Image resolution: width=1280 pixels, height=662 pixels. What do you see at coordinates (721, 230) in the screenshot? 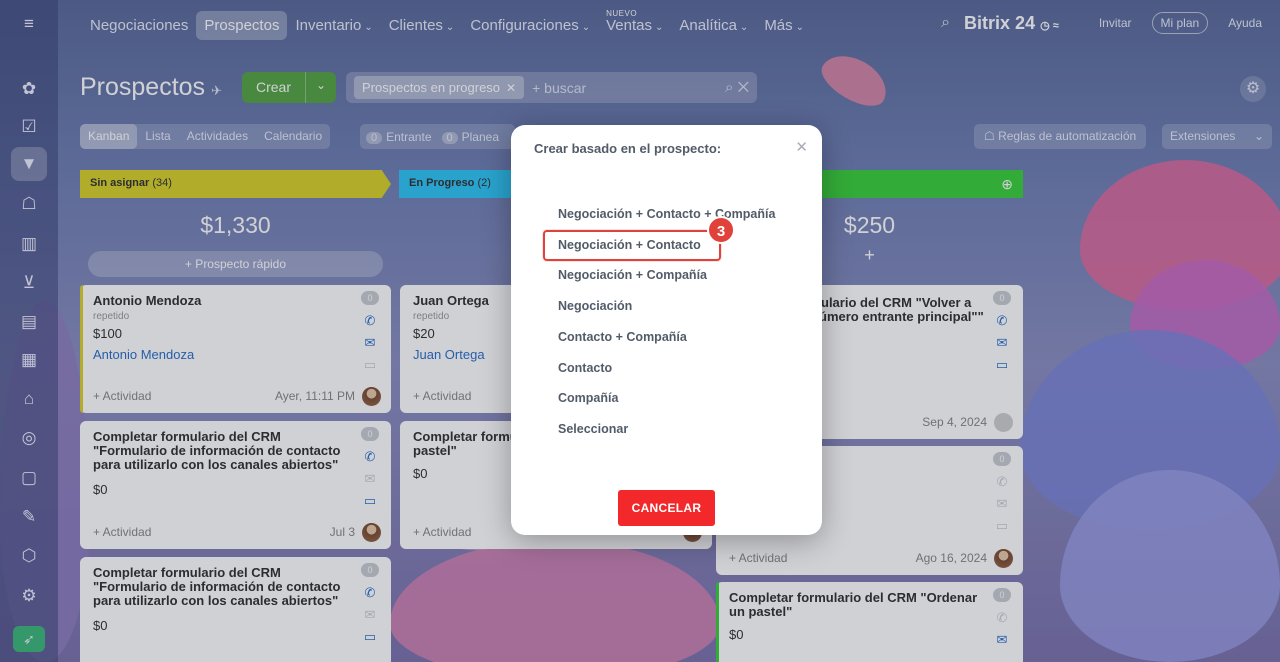
I see `step-number-badge: 3` at bounding box center [721, 230].